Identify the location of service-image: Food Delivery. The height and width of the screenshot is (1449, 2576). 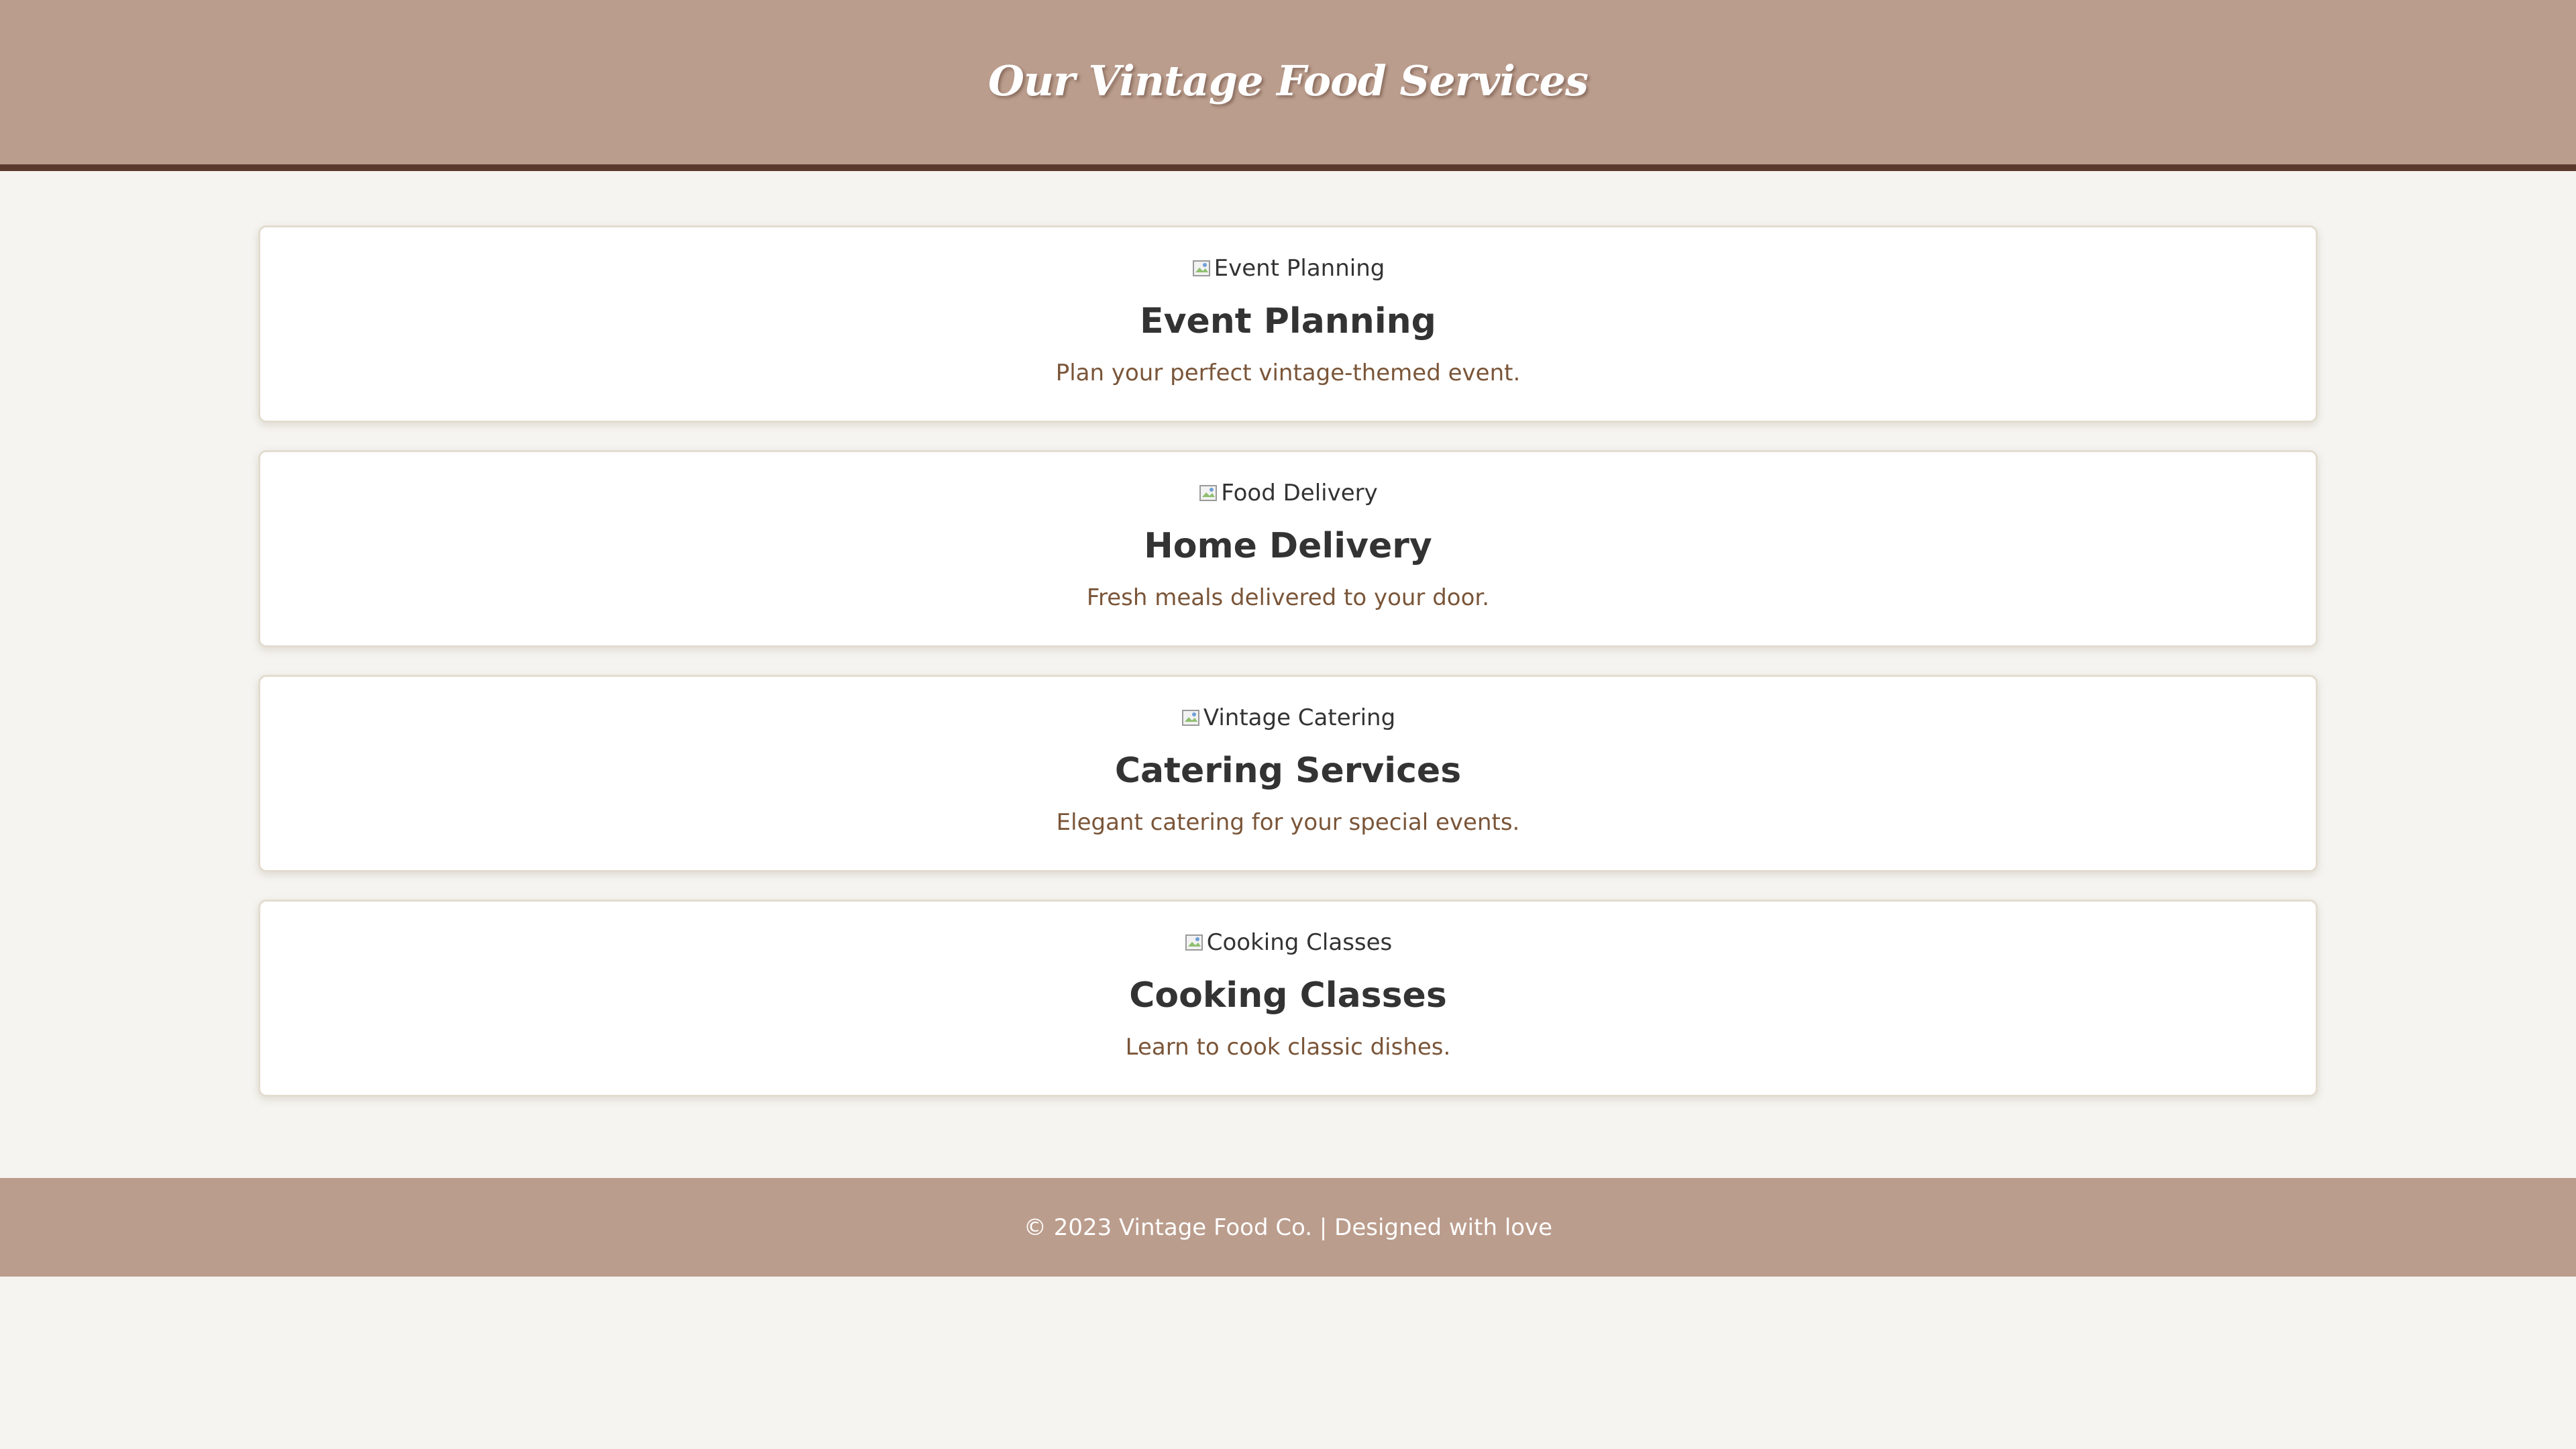
(1288, 493).